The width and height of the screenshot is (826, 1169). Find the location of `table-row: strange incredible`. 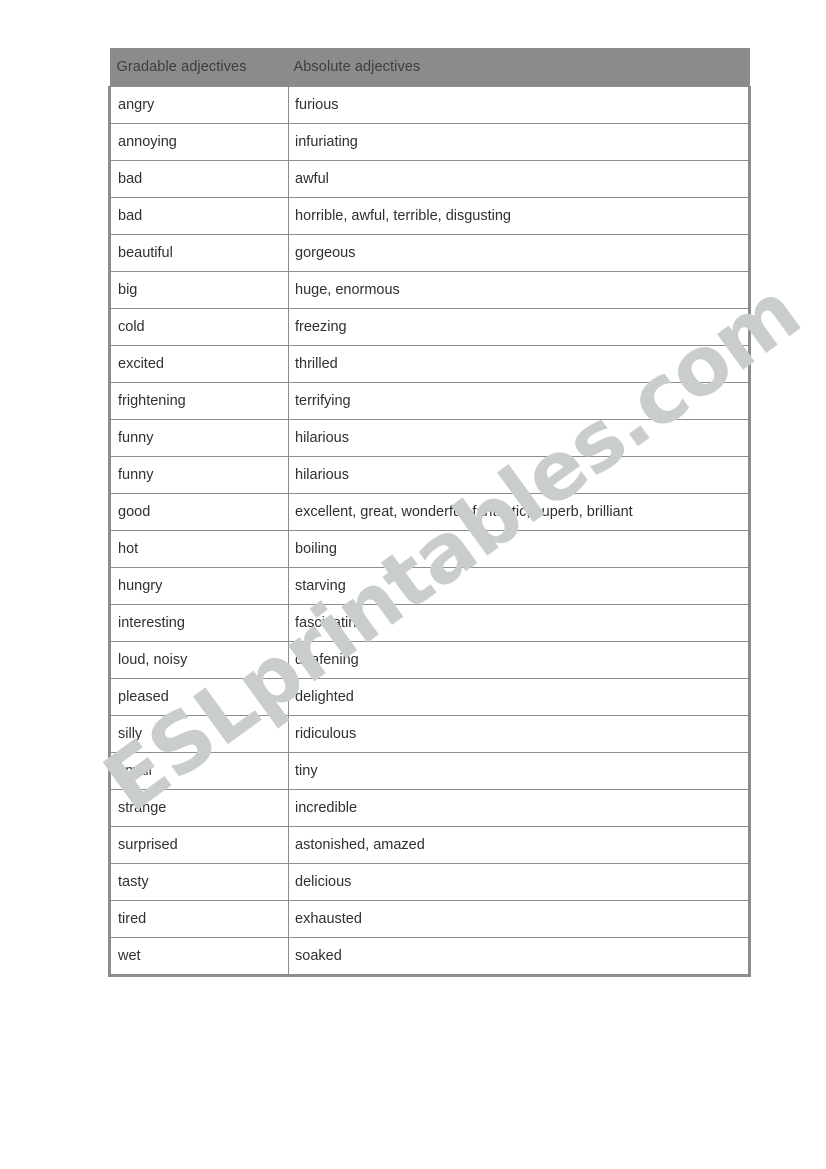

table-row: strange incredible is located at coordinates (429, 808).